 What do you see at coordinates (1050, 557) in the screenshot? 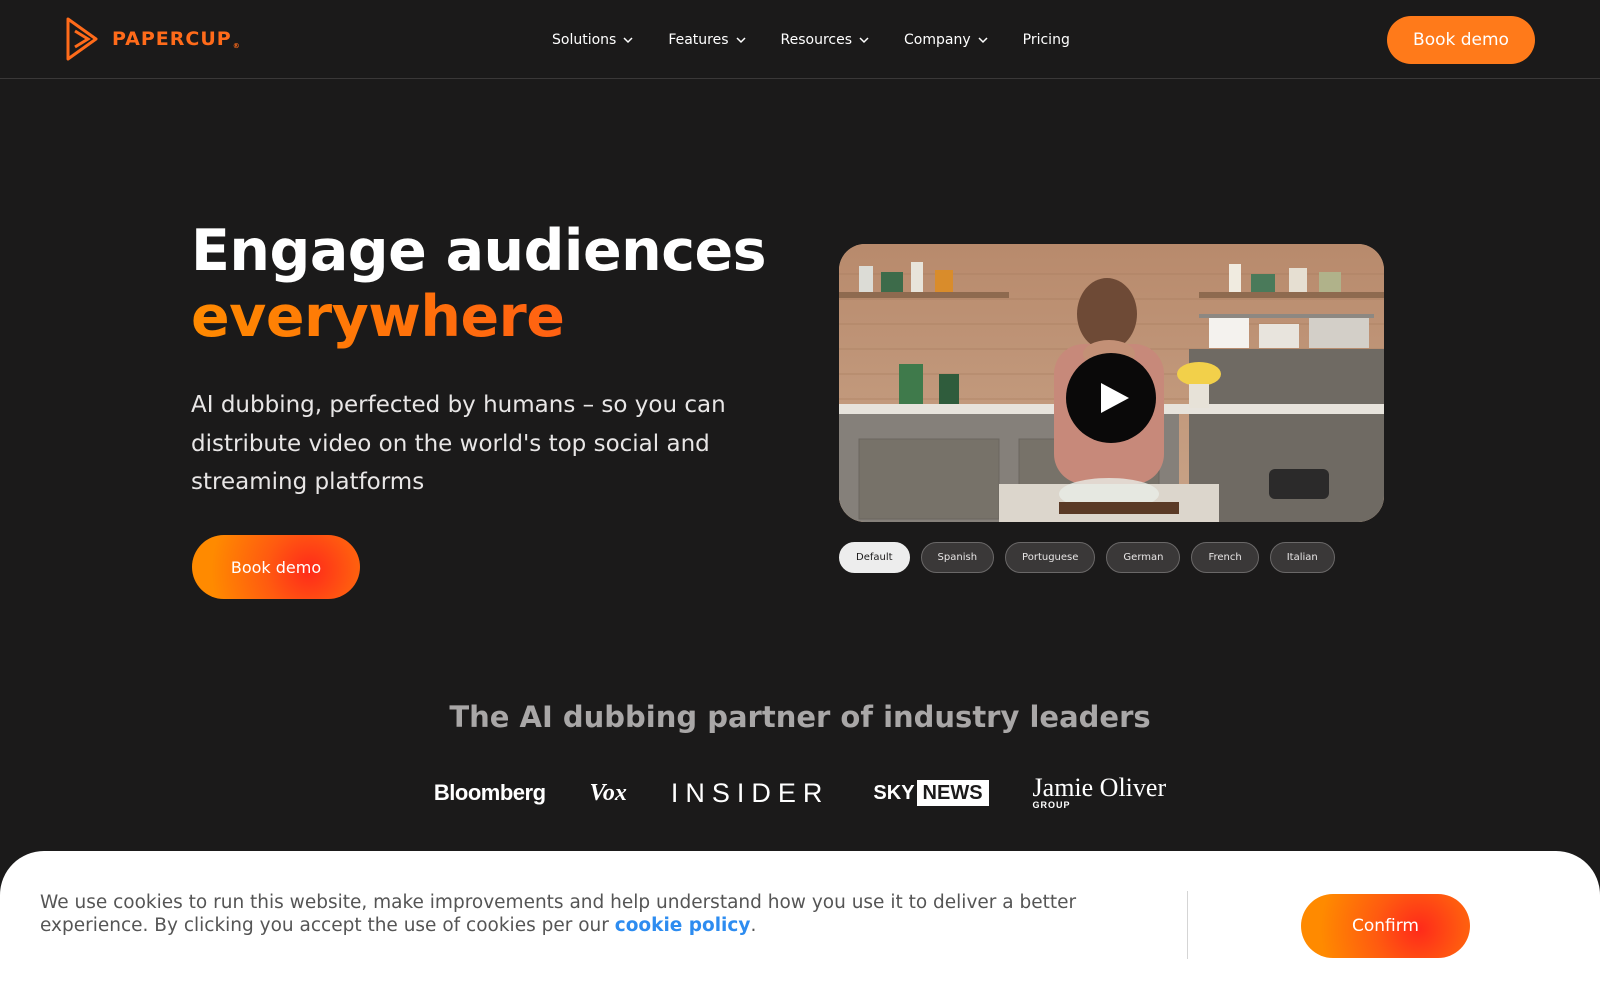
I see `language-option-portuguese: Portuguese` at bounding box center [1050, 557].